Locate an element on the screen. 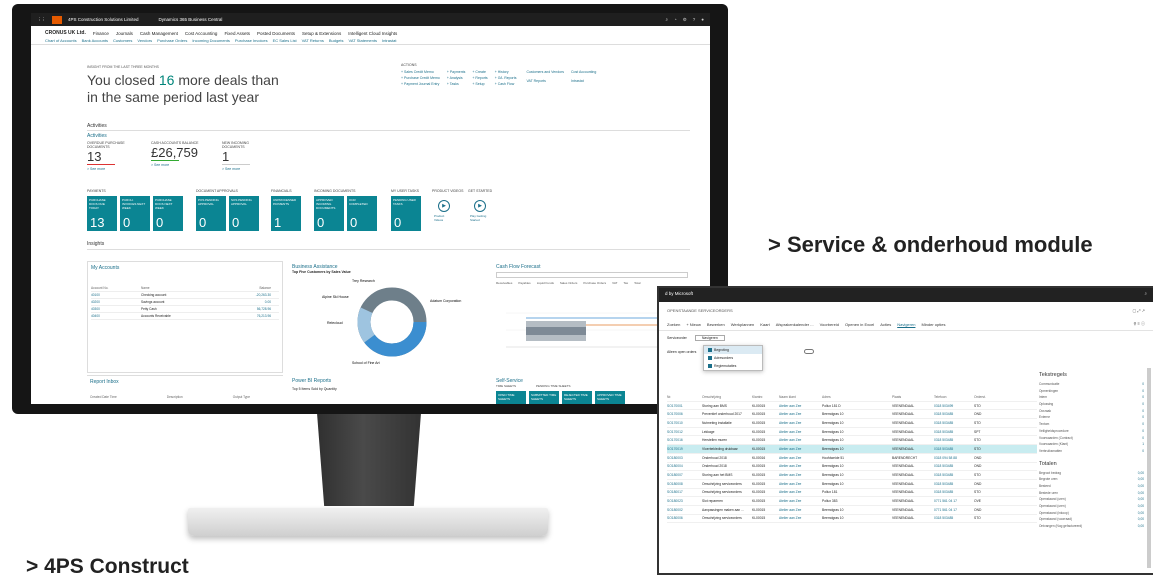 This screenshot has height=579, width=1164. action-link: + Create is located at coordinates (479, 72).